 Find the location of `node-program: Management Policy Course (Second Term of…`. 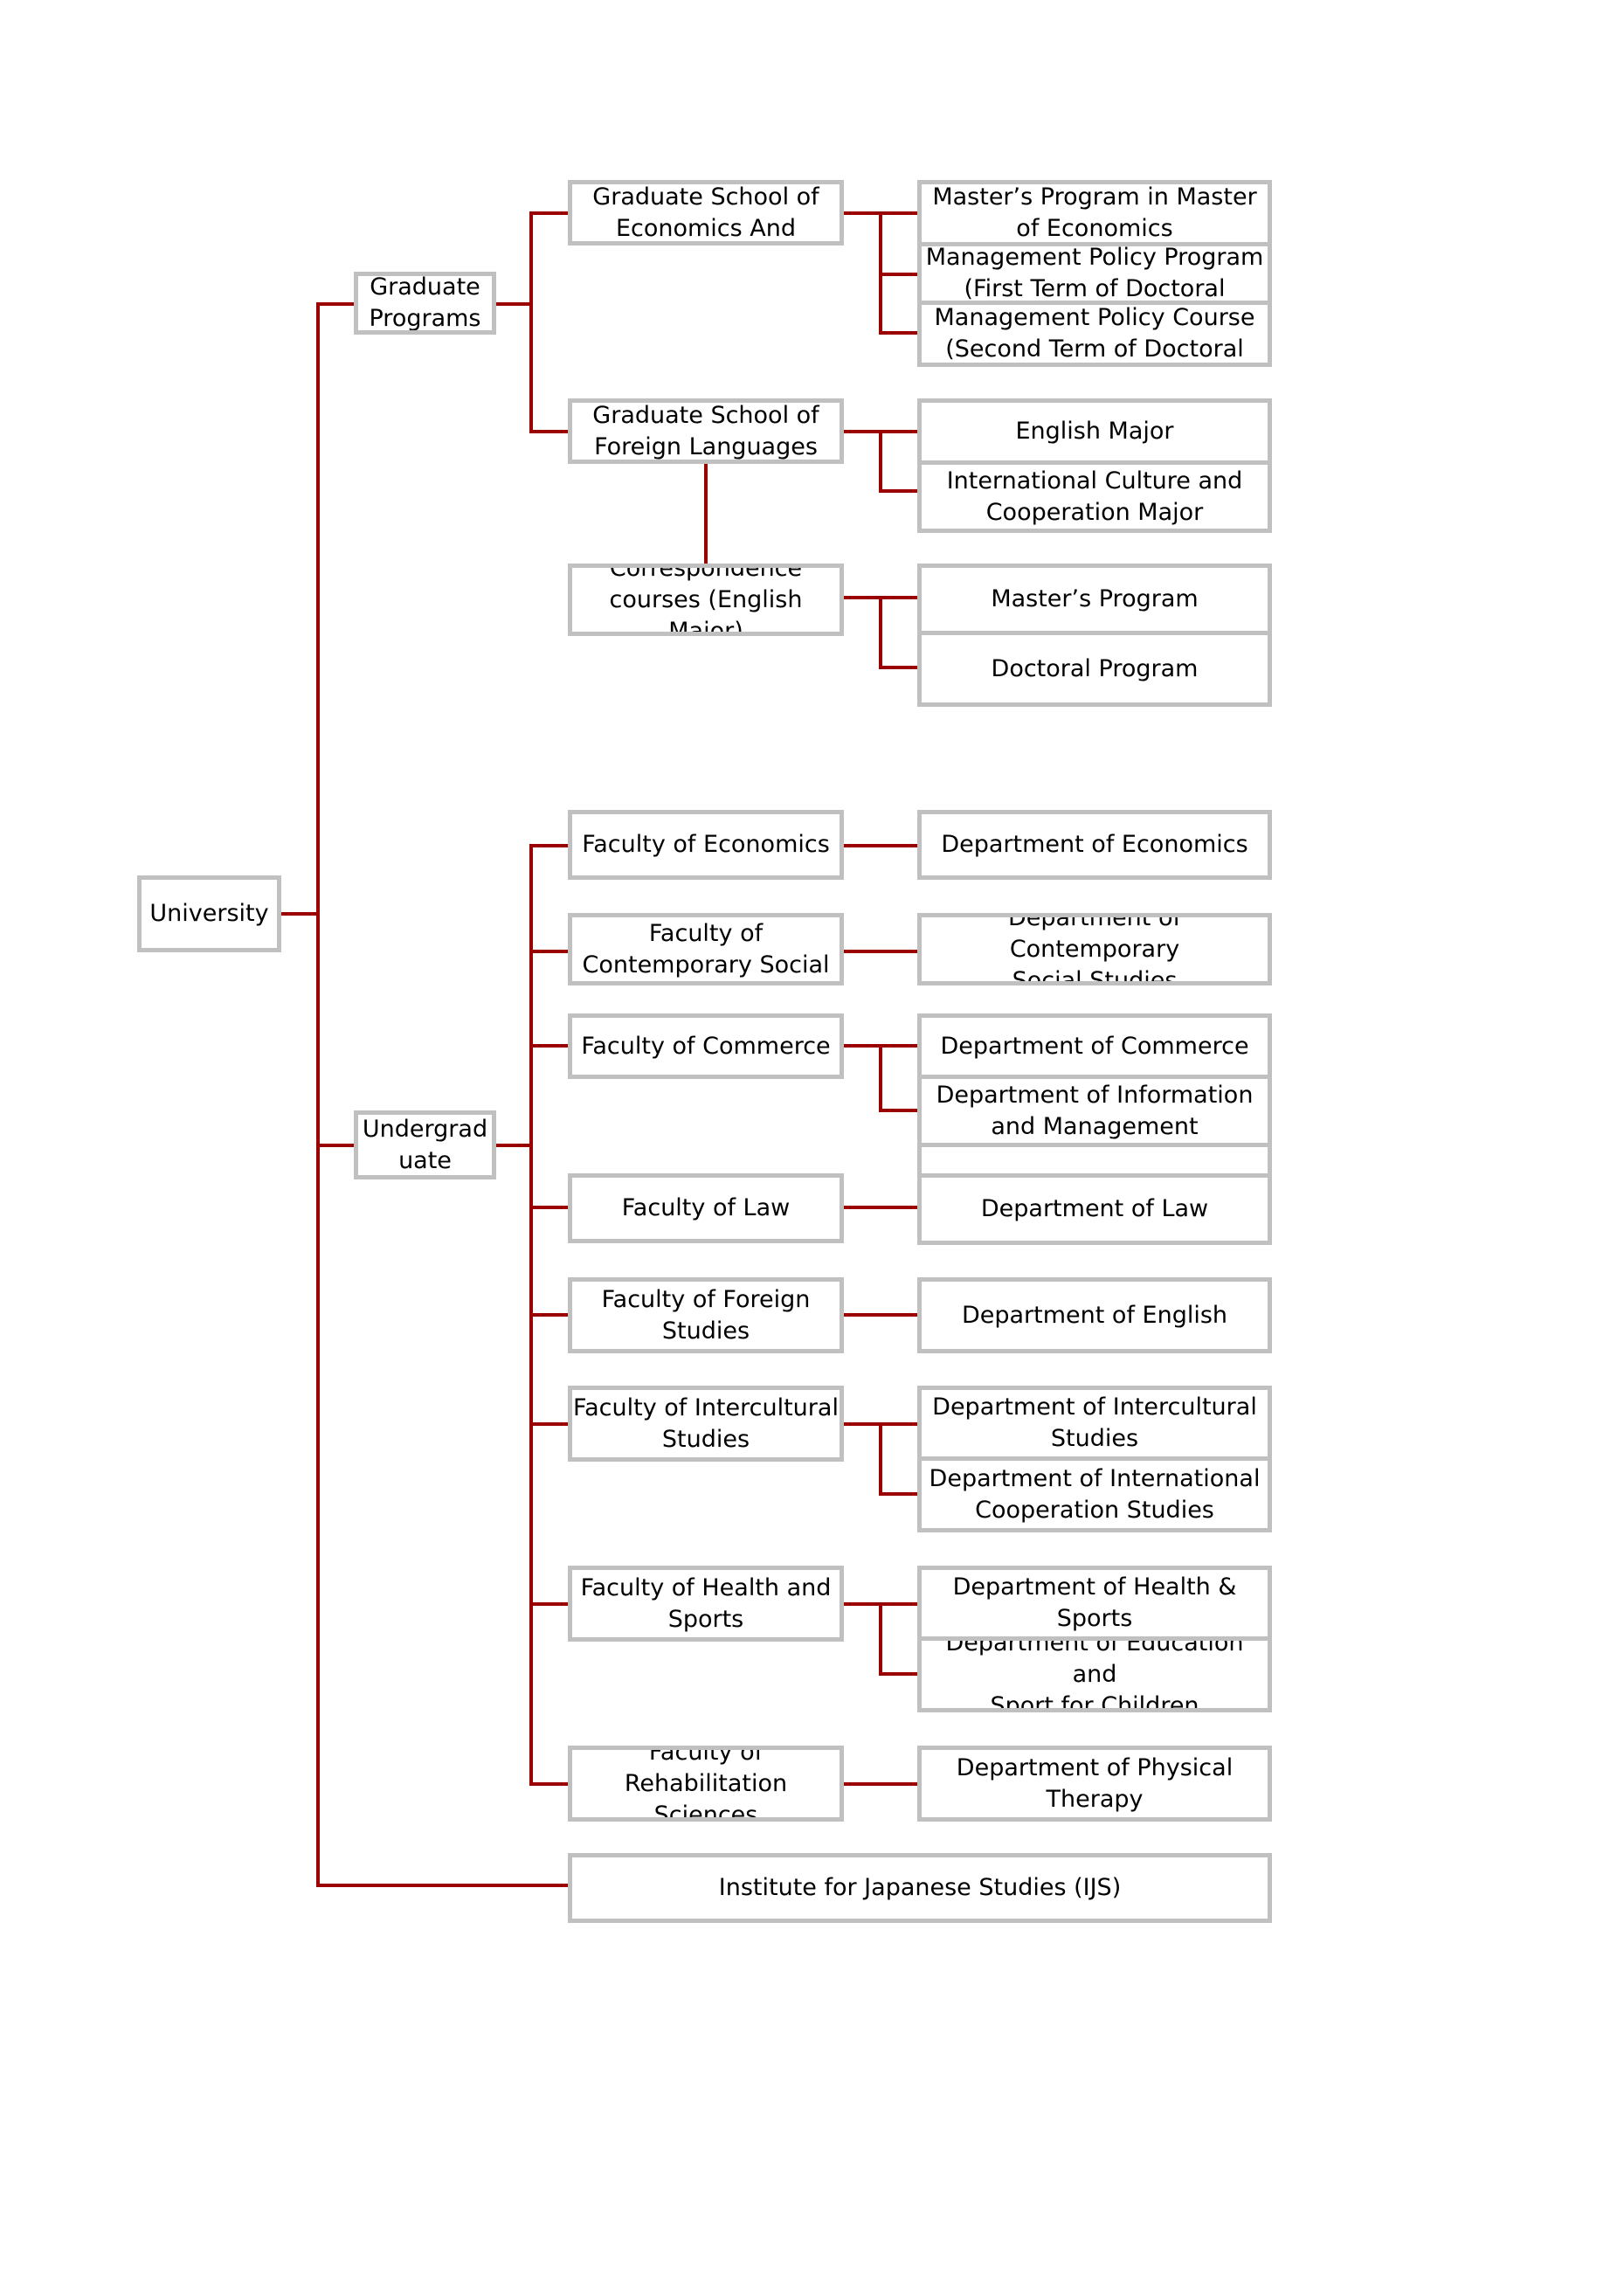

node-program: Management Policy Course (Second Term of… is located at coordinates (1094, 334).